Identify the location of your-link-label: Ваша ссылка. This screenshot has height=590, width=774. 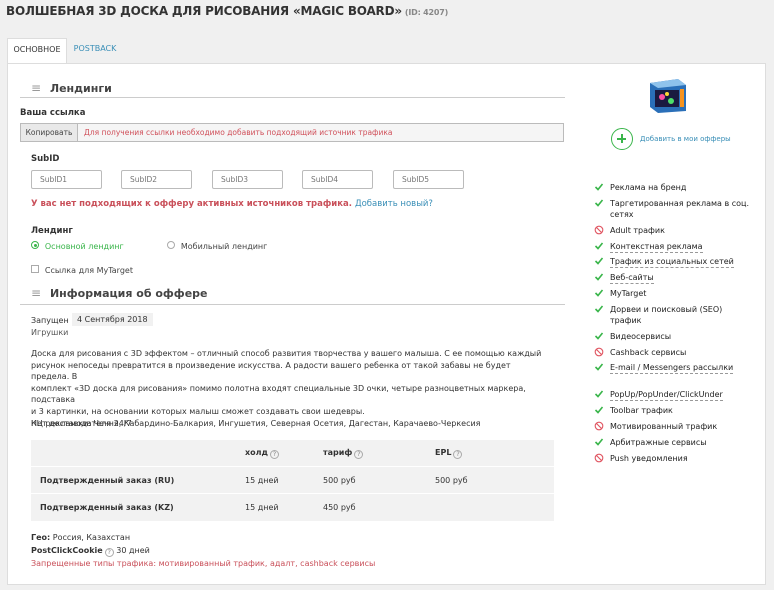
(53, 113).